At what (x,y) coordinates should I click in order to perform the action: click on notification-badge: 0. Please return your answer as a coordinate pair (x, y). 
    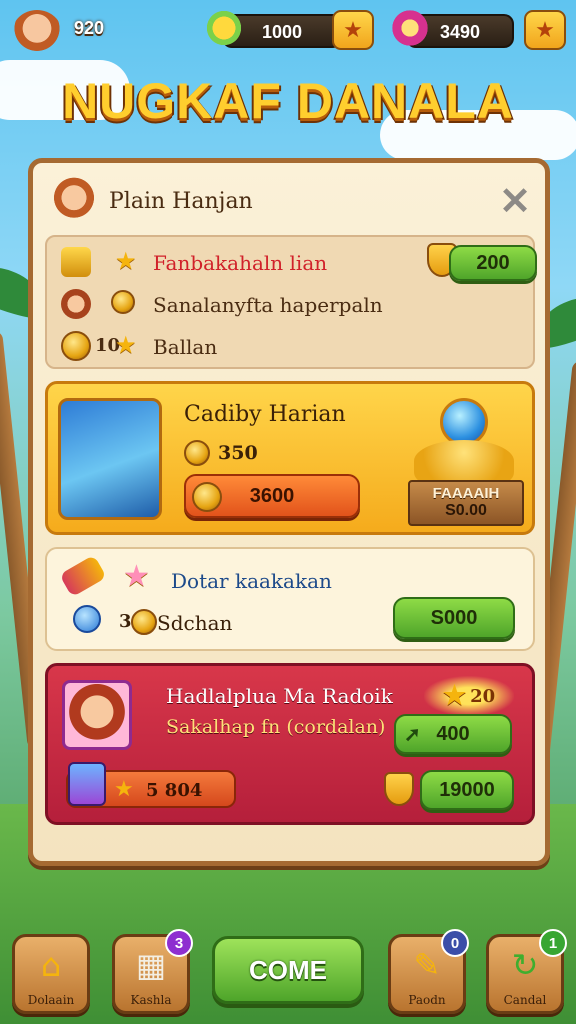
    Looking at the image, I should click on (455, 943).